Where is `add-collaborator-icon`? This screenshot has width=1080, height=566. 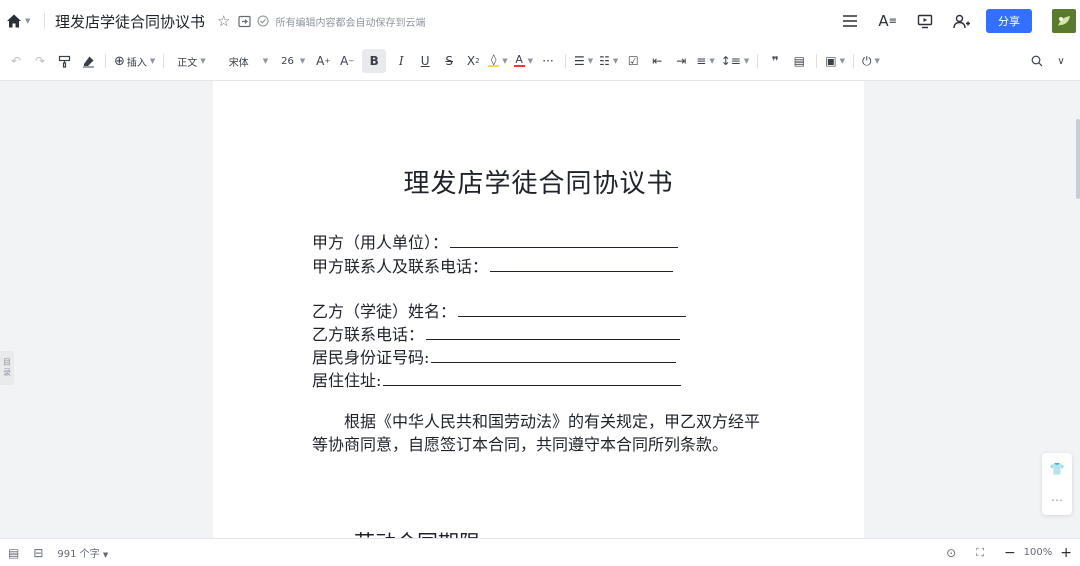 add-collaborator-icon is located at coordinates (961, 21).